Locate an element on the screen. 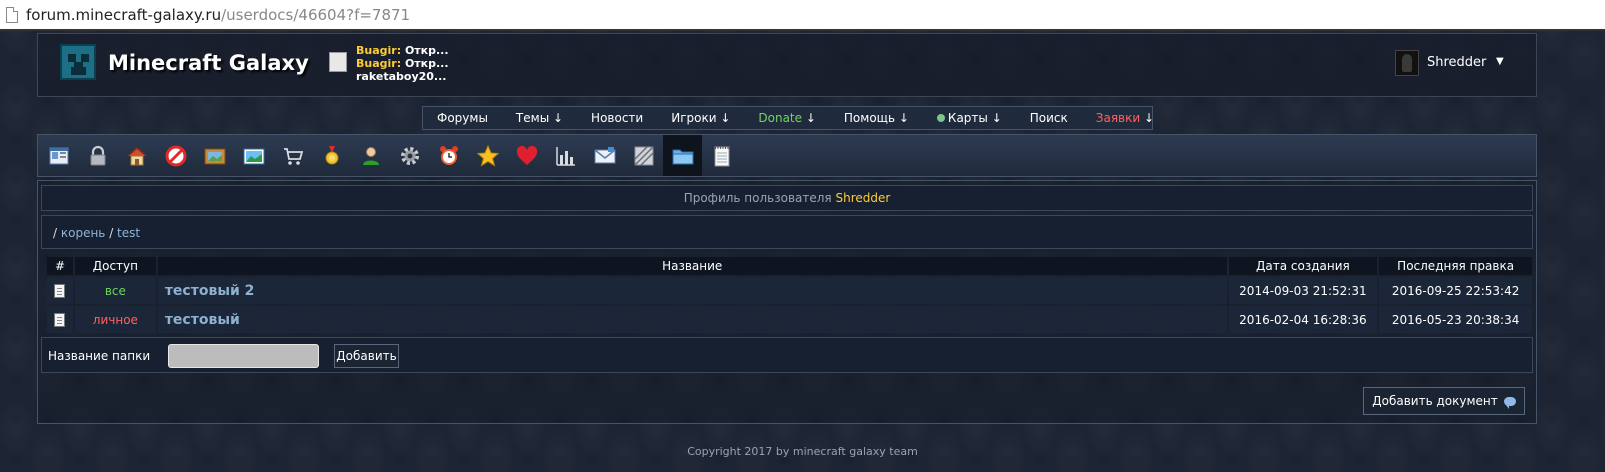  breadcrumb-root-link: корень is located at coordinates (83, 233).